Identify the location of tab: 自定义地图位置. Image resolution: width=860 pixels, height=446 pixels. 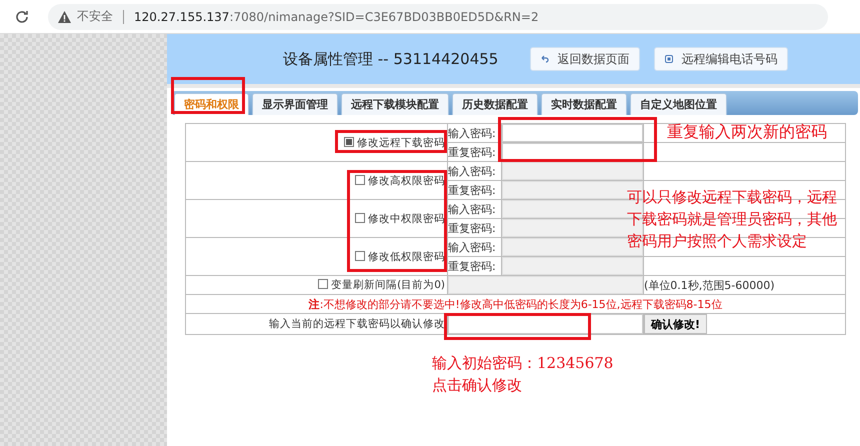
(678, 104).